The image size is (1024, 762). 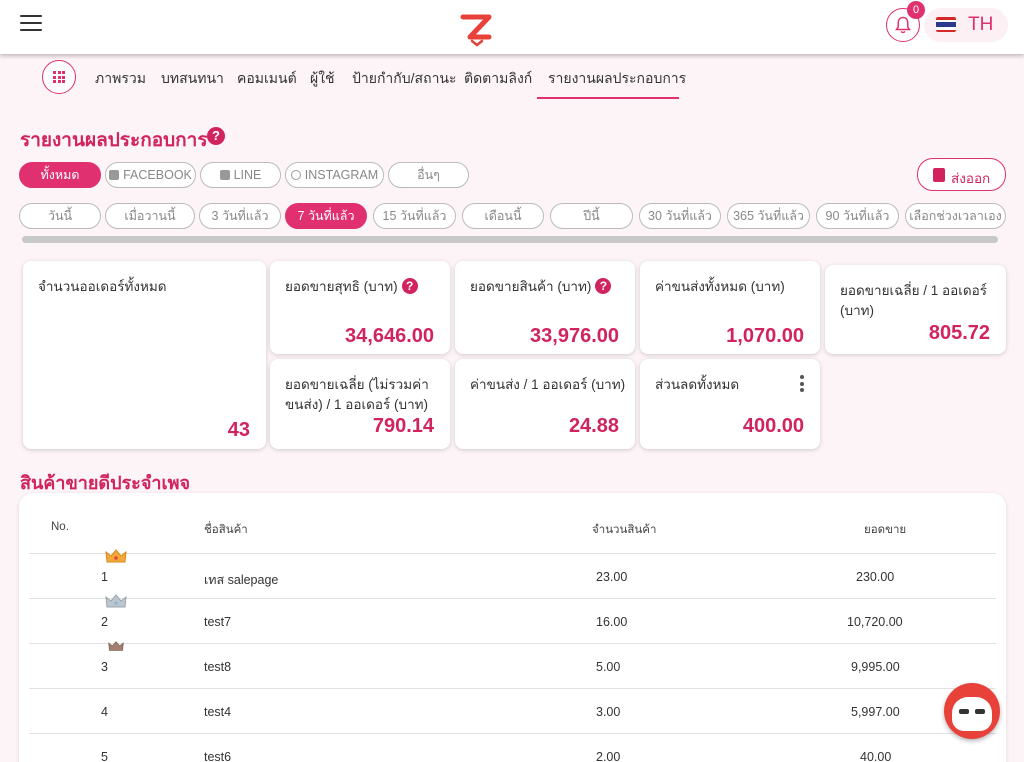 What do you see at coordinates (498, 79) in the screenshot?
I see `tab-link-tracking: ติดตามลิงก์` at bounding box center [498, 79].